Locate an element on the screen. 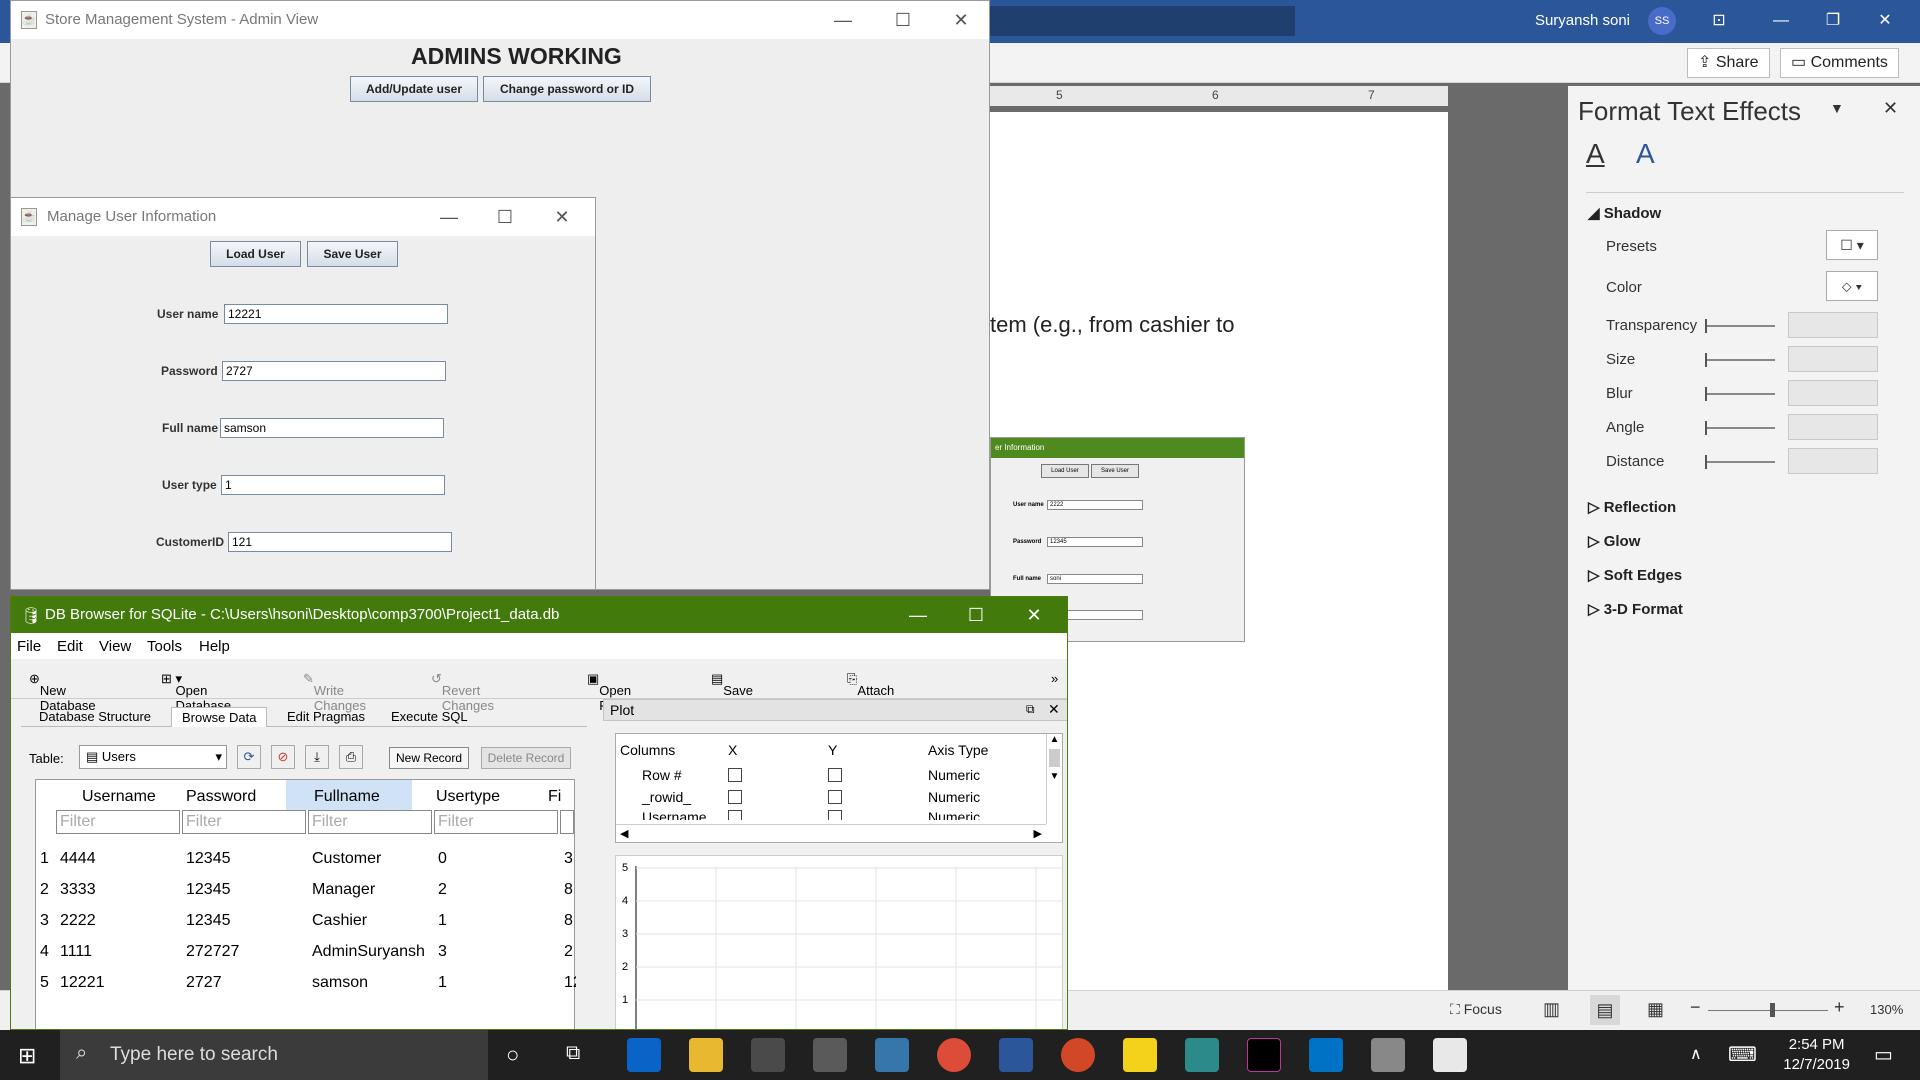 Image resolution: width=1920 pixels, height=1080 pixels. section-soft-edges: ▷ Soft Edges is located at coordinates (1635, 575).